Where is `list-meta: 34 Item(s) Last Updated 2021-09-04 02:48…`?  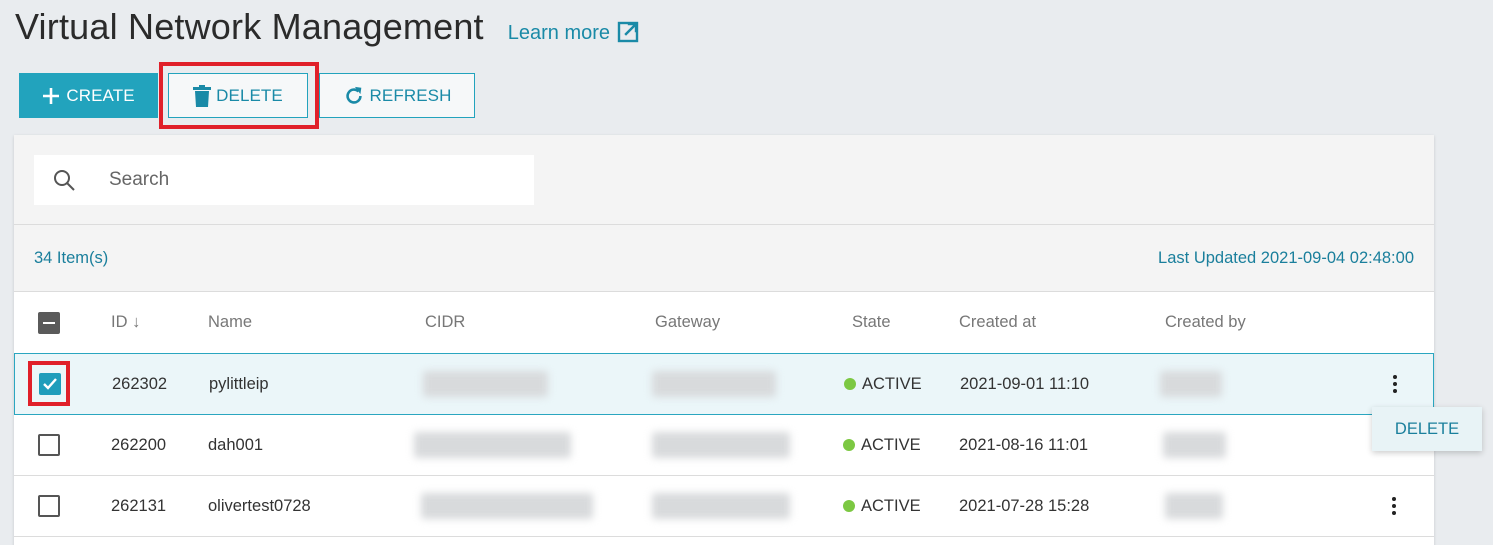 list-meta: 34 Item(s) Last Updated 2021-09-04 02:48… is located at coordinates (724, 258).